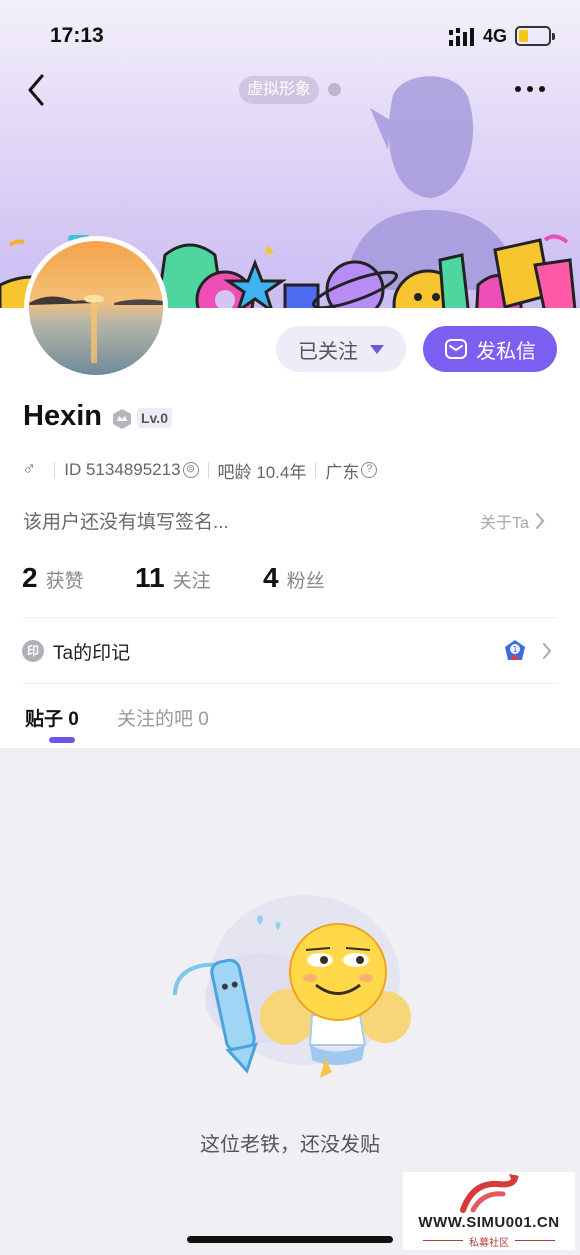  Describe the element at coordinates (334, 89) in the screenshot. I see `chip-dot-icon` at that location.